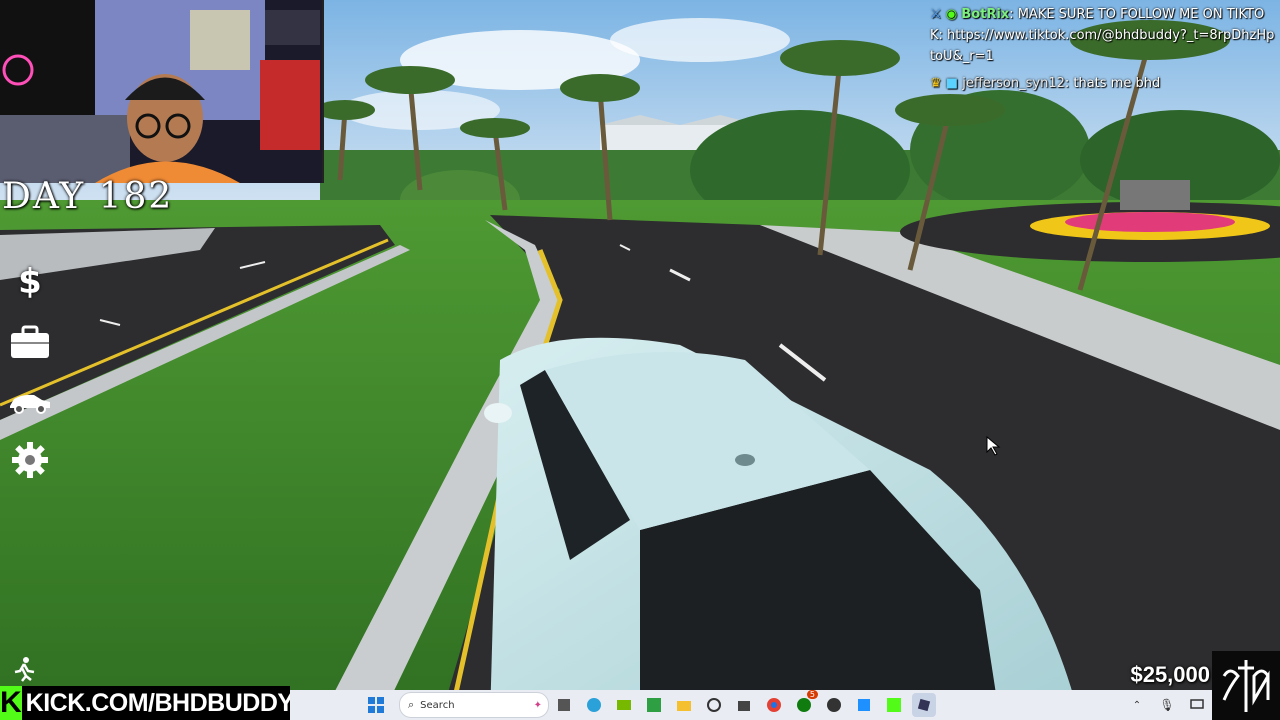 The image size is (1280, 720). I want to click on chrome-icon, so click(774, 705).